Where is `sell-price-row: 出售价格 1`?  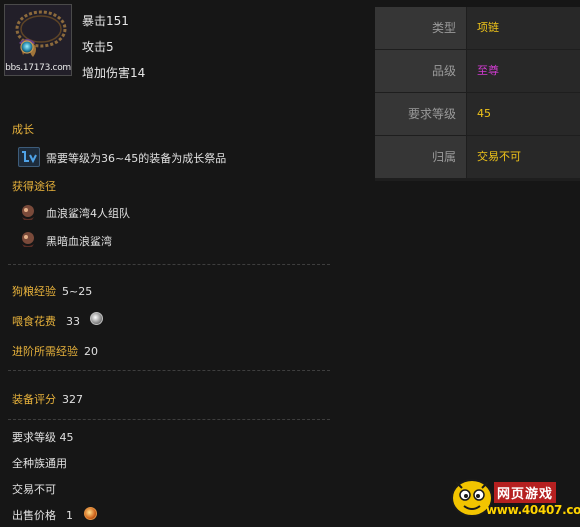 sell-price-row: 出售价格 1 is located at coordinates (42, 515).